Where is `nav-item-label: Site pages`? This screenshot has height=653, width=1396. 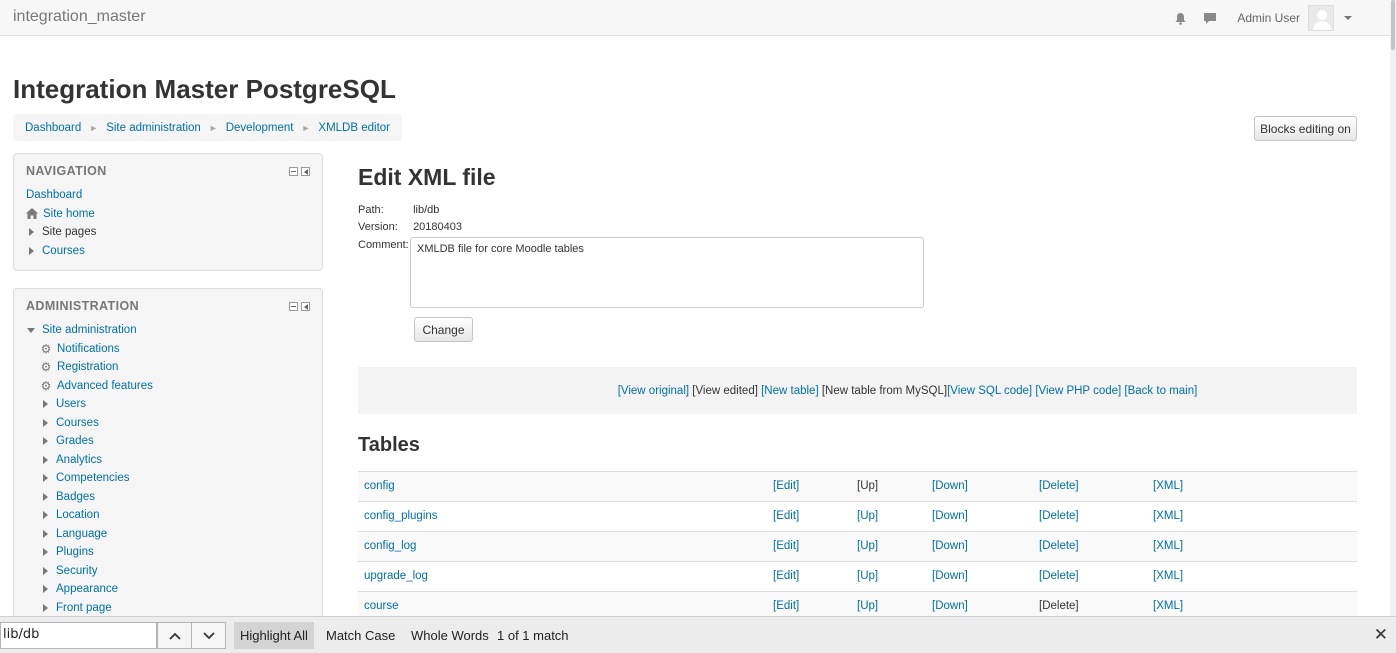
nav-item-label: Site pages is located at coordinates (69, 232).